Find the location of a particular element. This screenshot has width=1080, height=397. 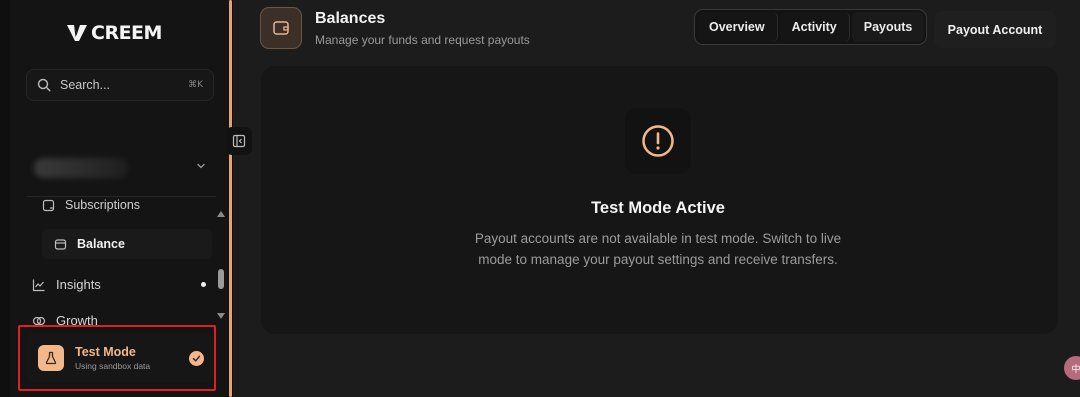

scroll-up-arrow is located at coordinates (221, 214).